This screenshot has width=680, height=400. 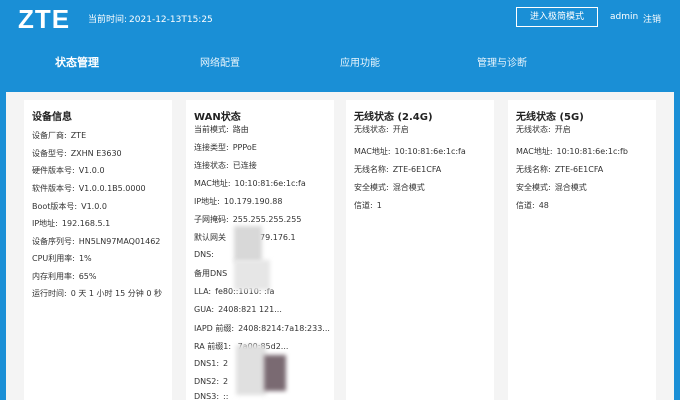 What do you see at coordinates (68, 170) in the screenshot?
I see `device-row: 硬件版本号: V1.0.0` at bounding box center [68, 170].